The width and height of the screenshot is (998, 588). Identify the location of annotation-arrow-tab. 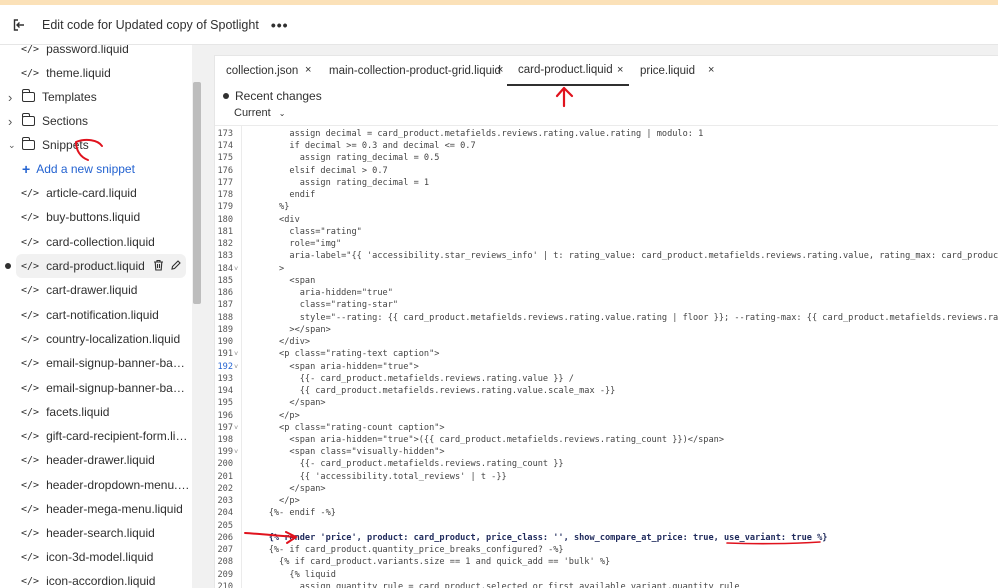
(564, 97).